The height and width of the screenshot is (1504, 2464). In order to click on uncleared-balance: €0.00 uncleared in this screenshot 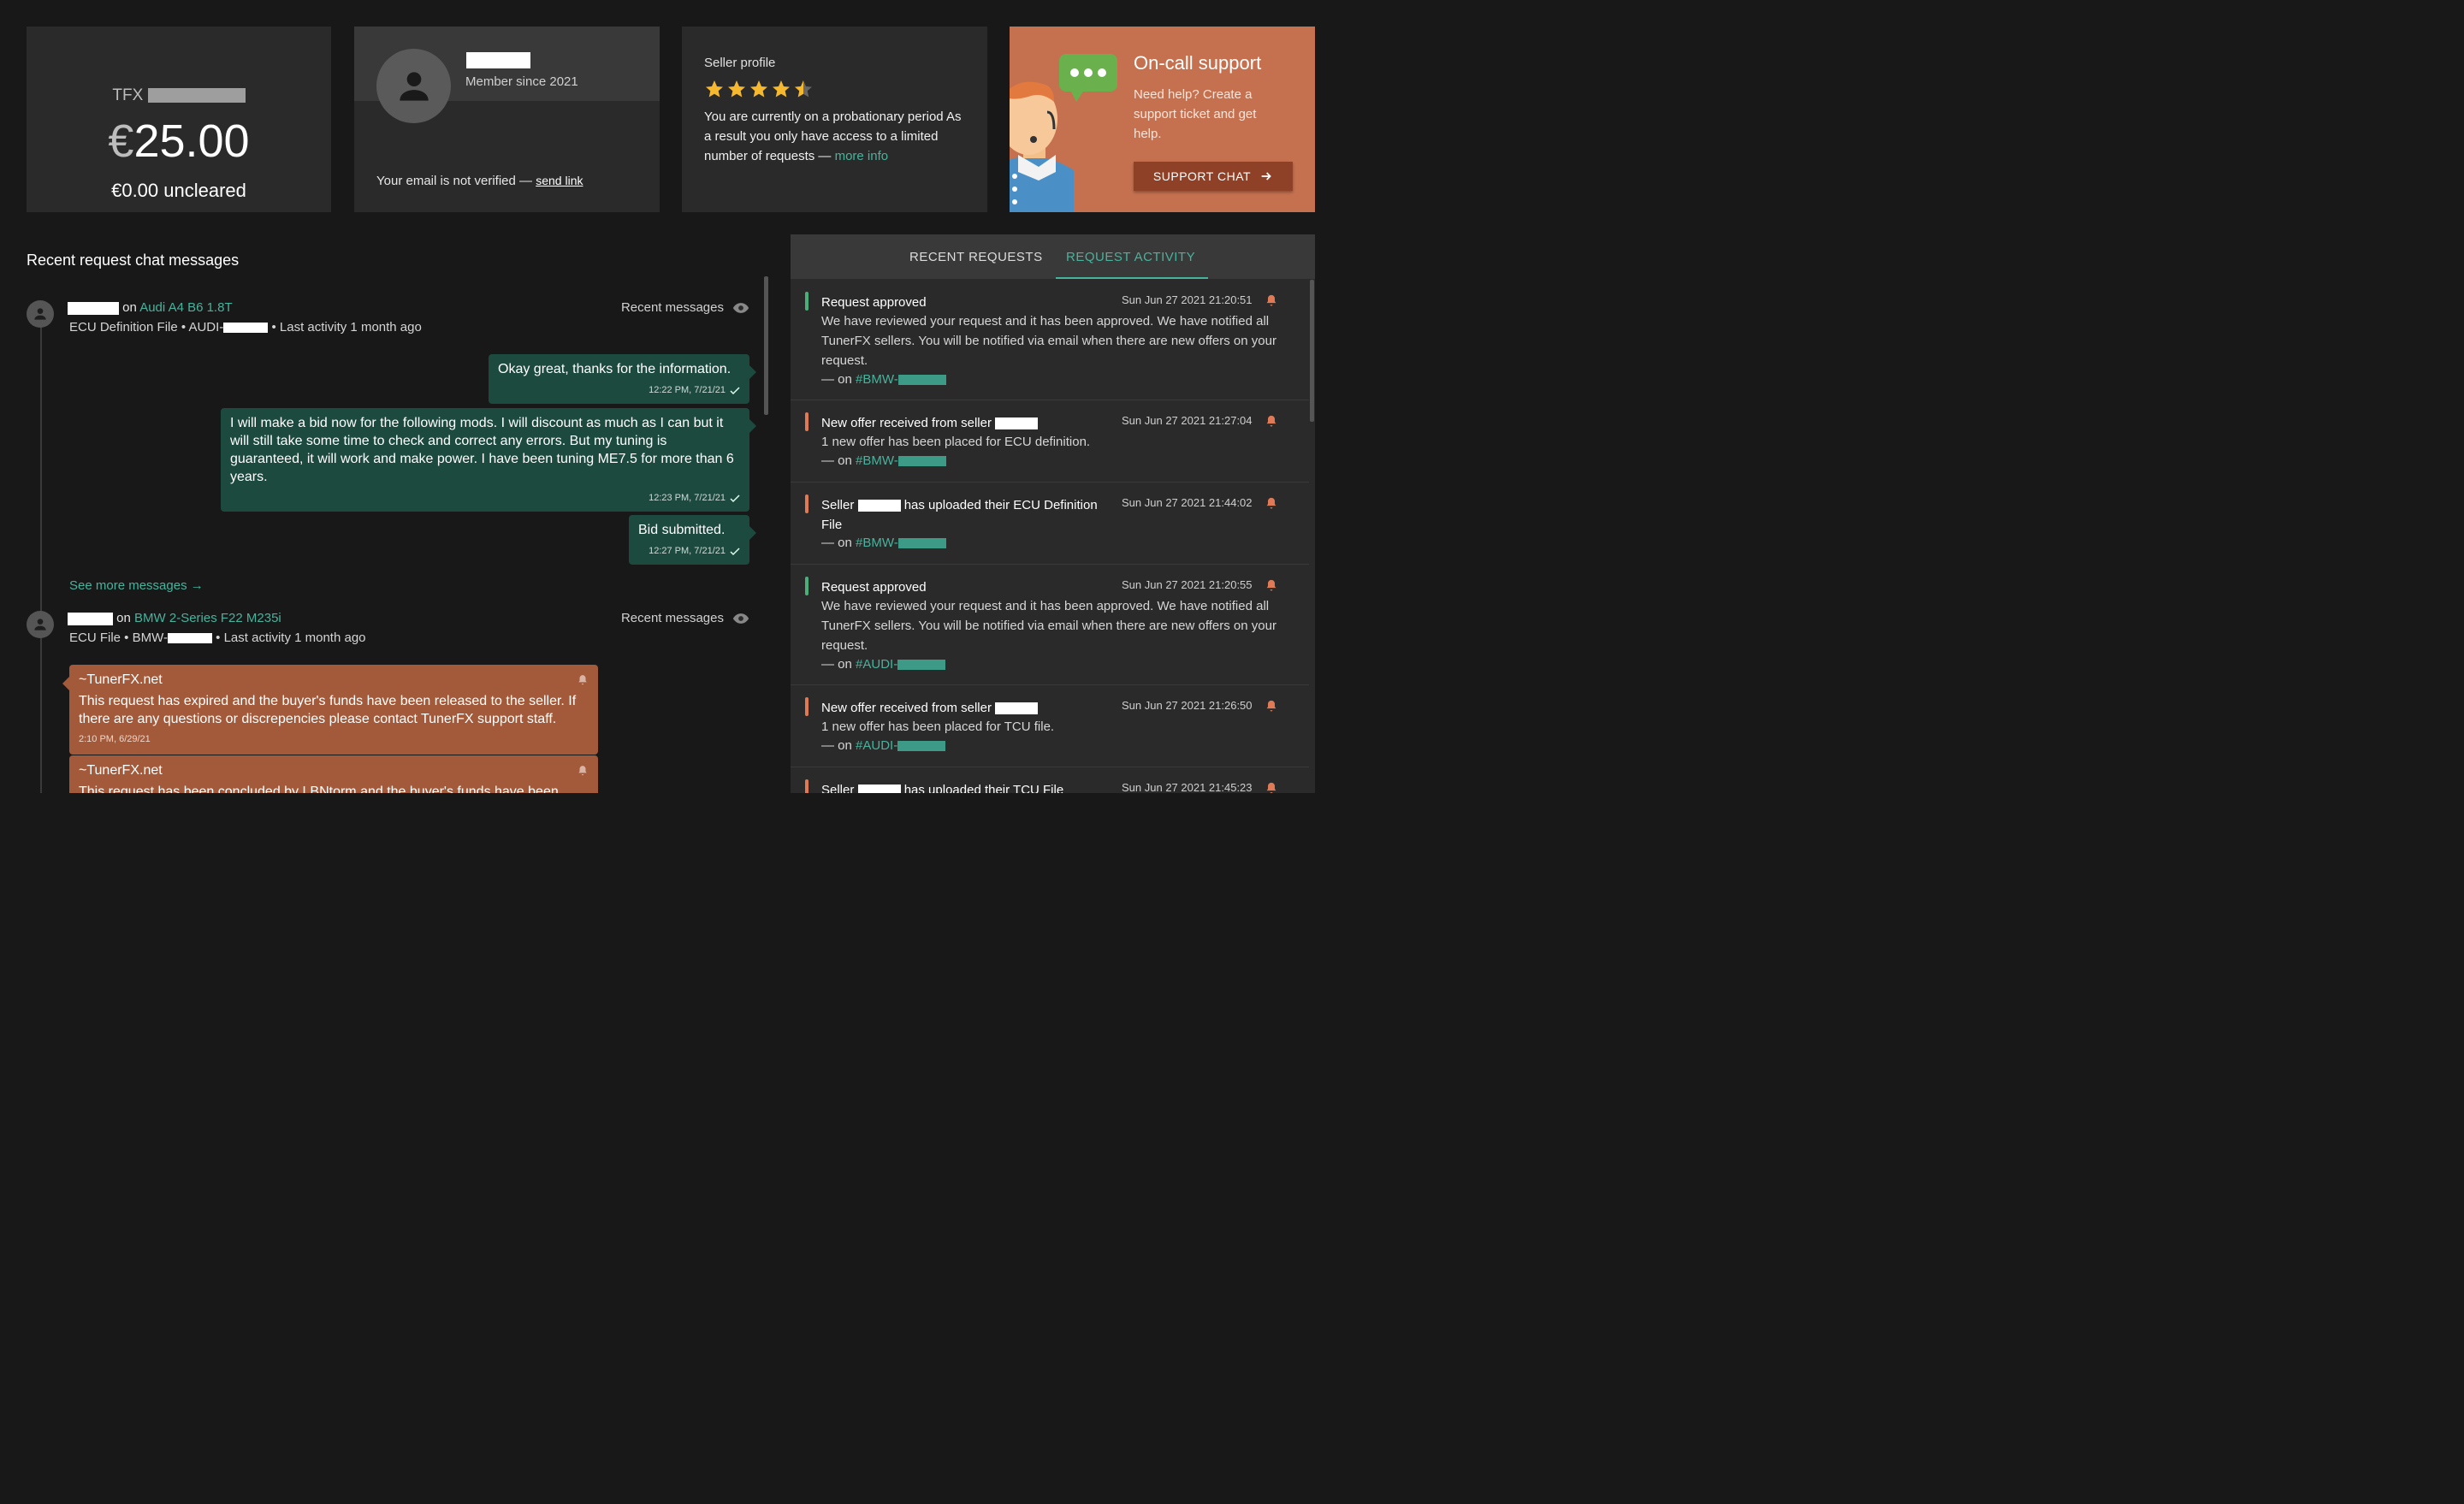, I will do `click(178, 191)`.